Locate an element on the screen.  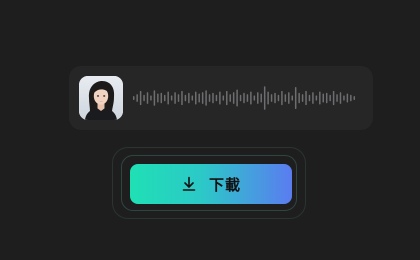
download-button-outer-ring: 下載 is located at coordinates (209, 183).